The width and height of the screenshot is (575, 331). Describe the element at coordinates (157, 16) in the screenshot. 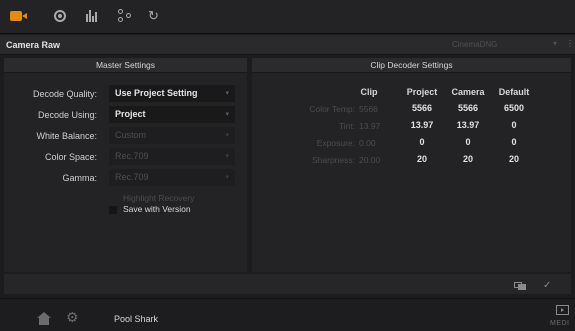

I see `sync-icon: ↻` at that location.